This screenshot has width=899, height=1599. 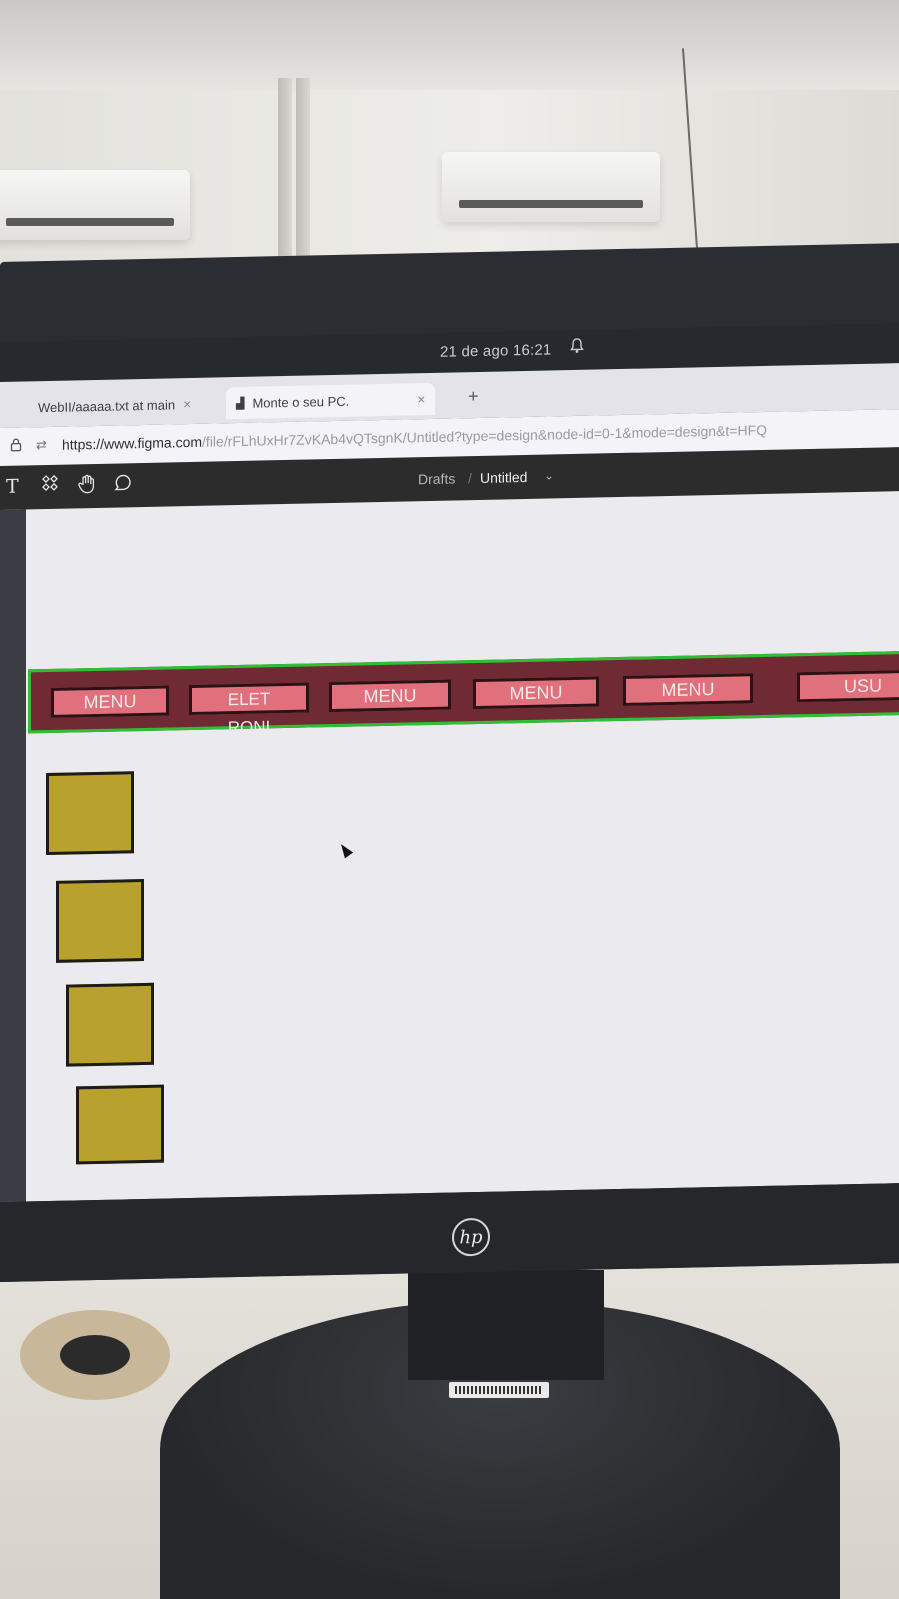 What do you see at coordinates (503, 477) in the screenshot?
I see `file-title: Untitled` at bounding box center [503, 477].